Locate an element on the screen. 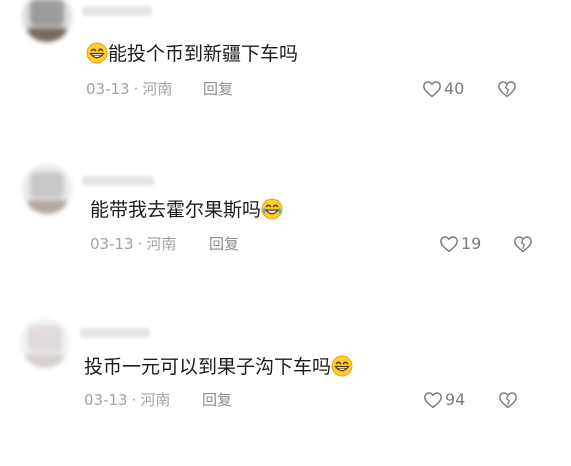 This screenshot has height=466, width=571. comment-text: 能带我去霍尔果斯吗 is located at coordinates (186, 210).